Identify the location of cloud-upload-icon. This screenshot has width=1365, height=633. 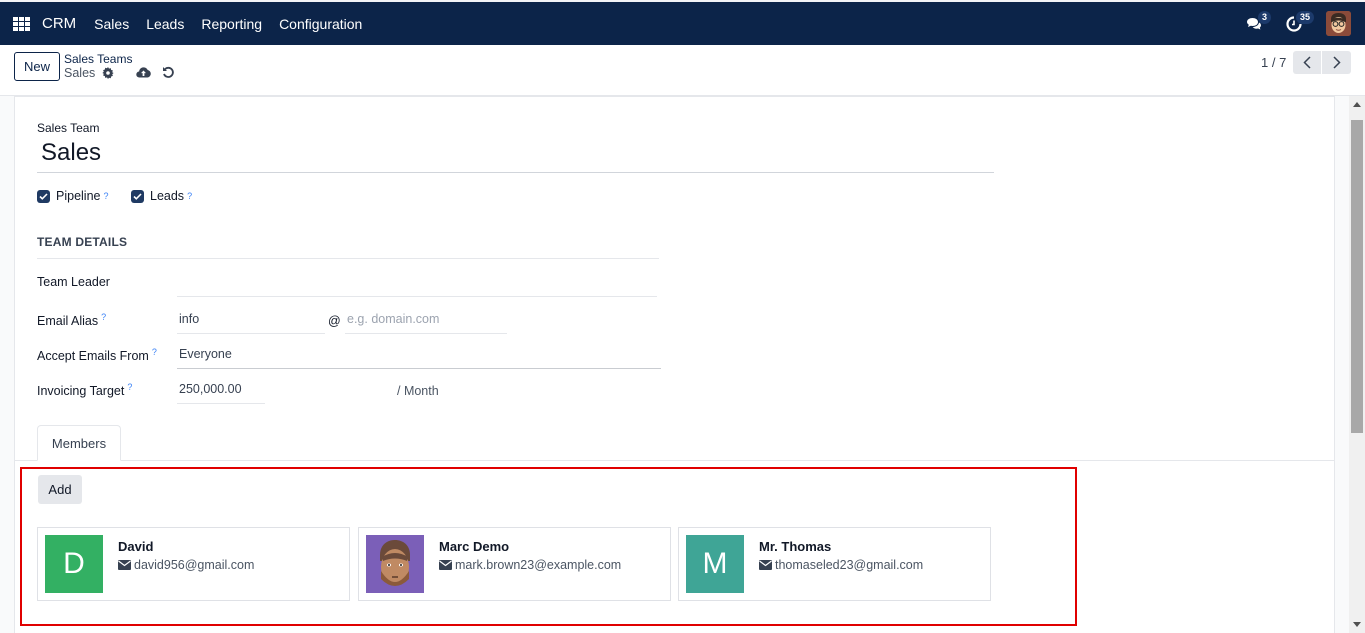
(143, 72).